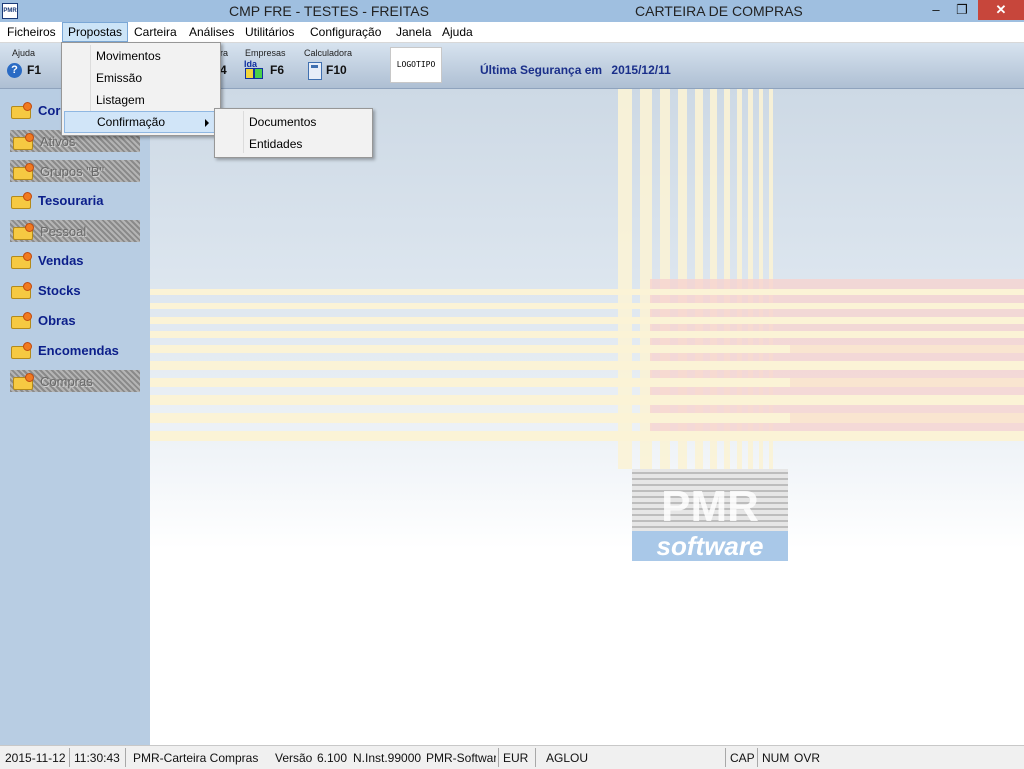 The image size is (1024, 769). I want to click on close-icon: ✕, so click(1001, 9).